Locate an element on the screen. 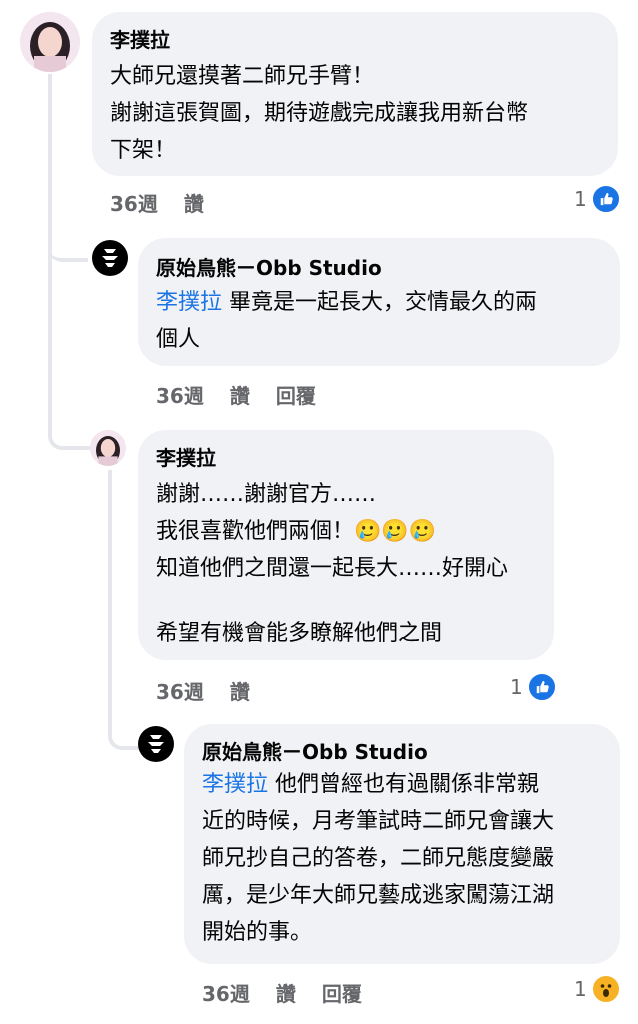  comment-bubble-2: 原始鳥熊ㄧObb Studio 李撲拉 畢竟是一起長大，交情最久的兩 個人 is located at coordinates (379, 302).